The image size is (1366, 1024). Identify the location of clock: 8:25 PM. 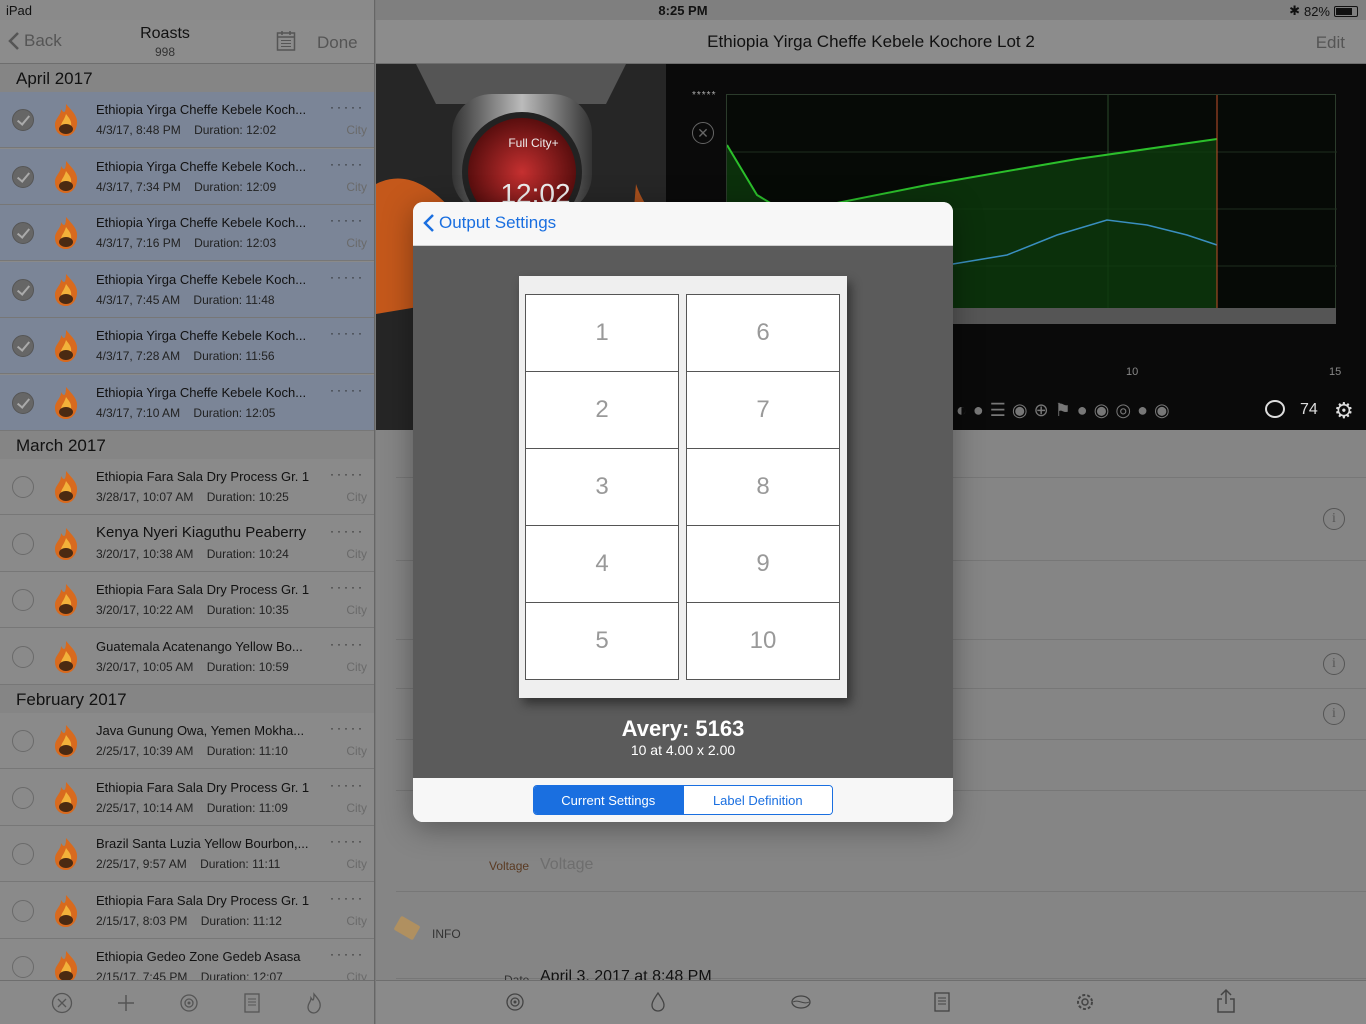
(683, 10).